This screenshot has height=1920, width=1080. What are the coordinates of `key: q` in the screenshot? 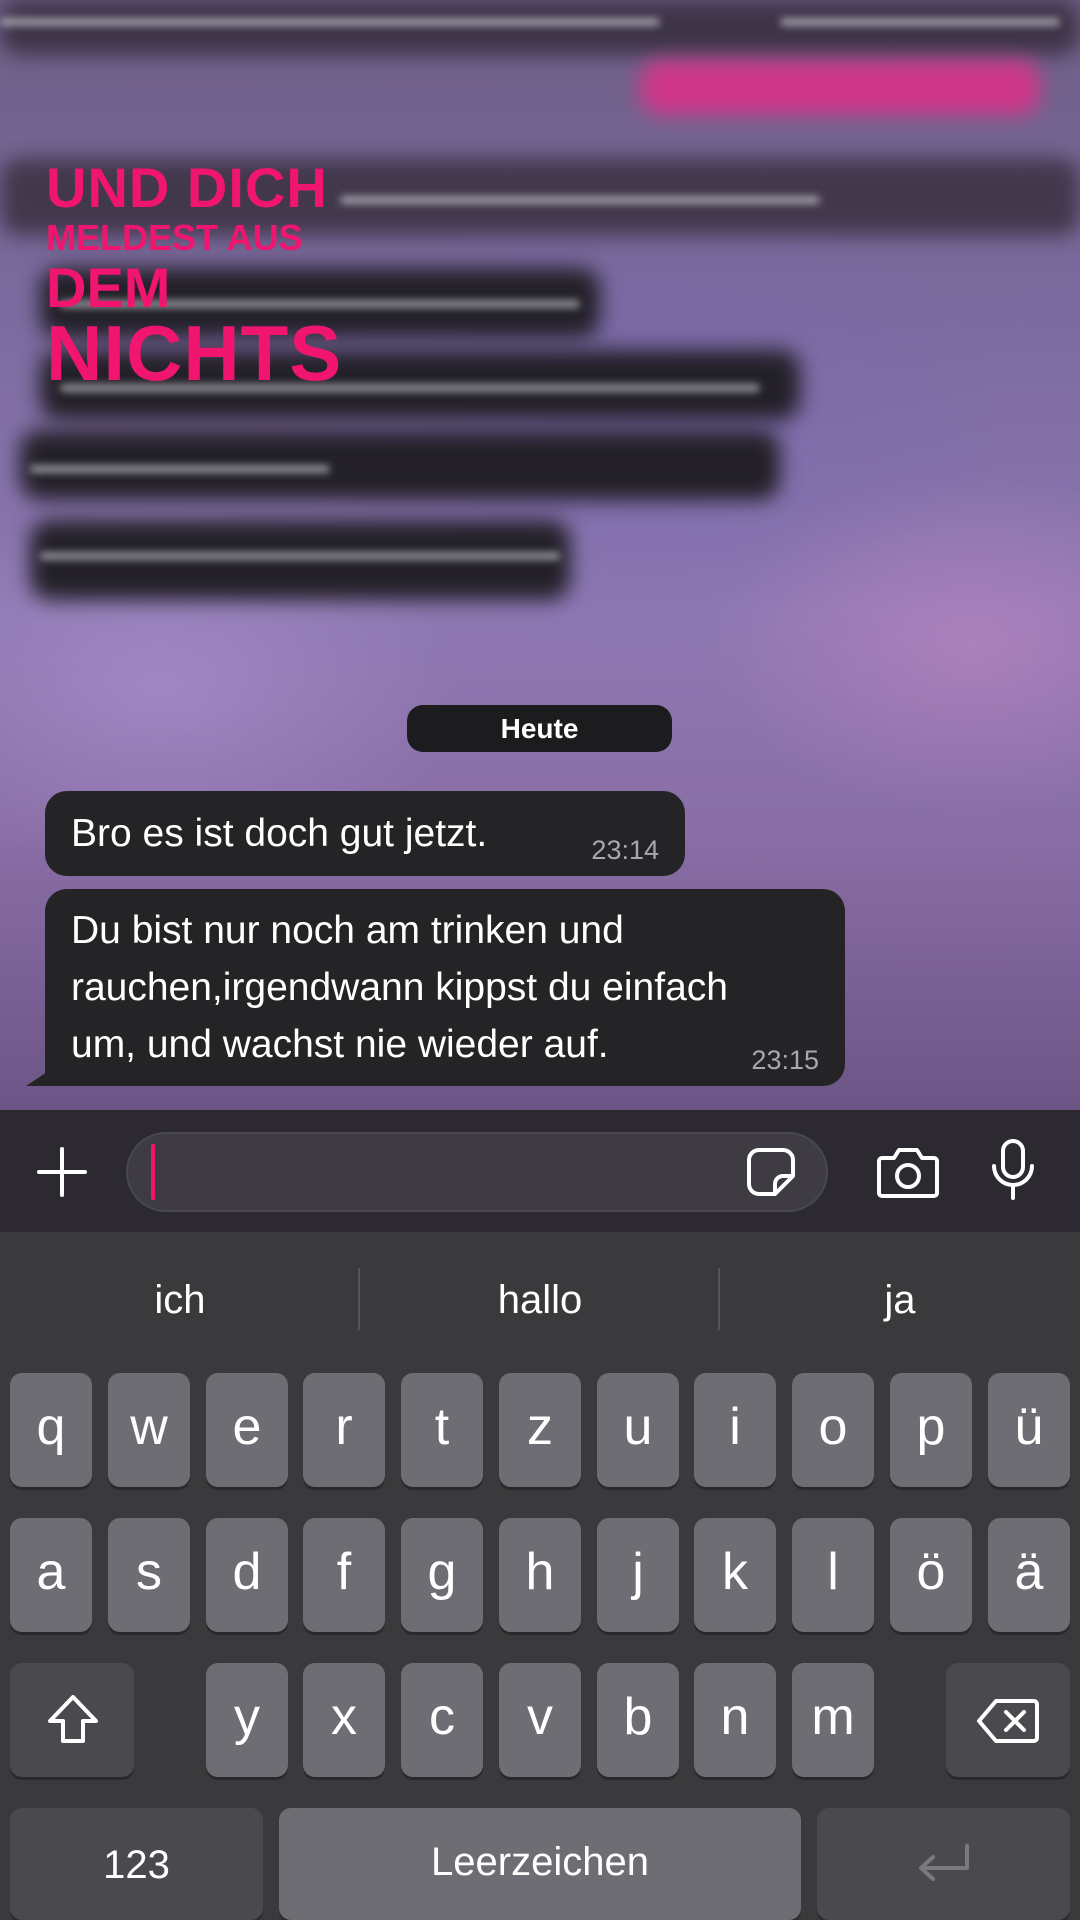 It's located at (51, 1430).